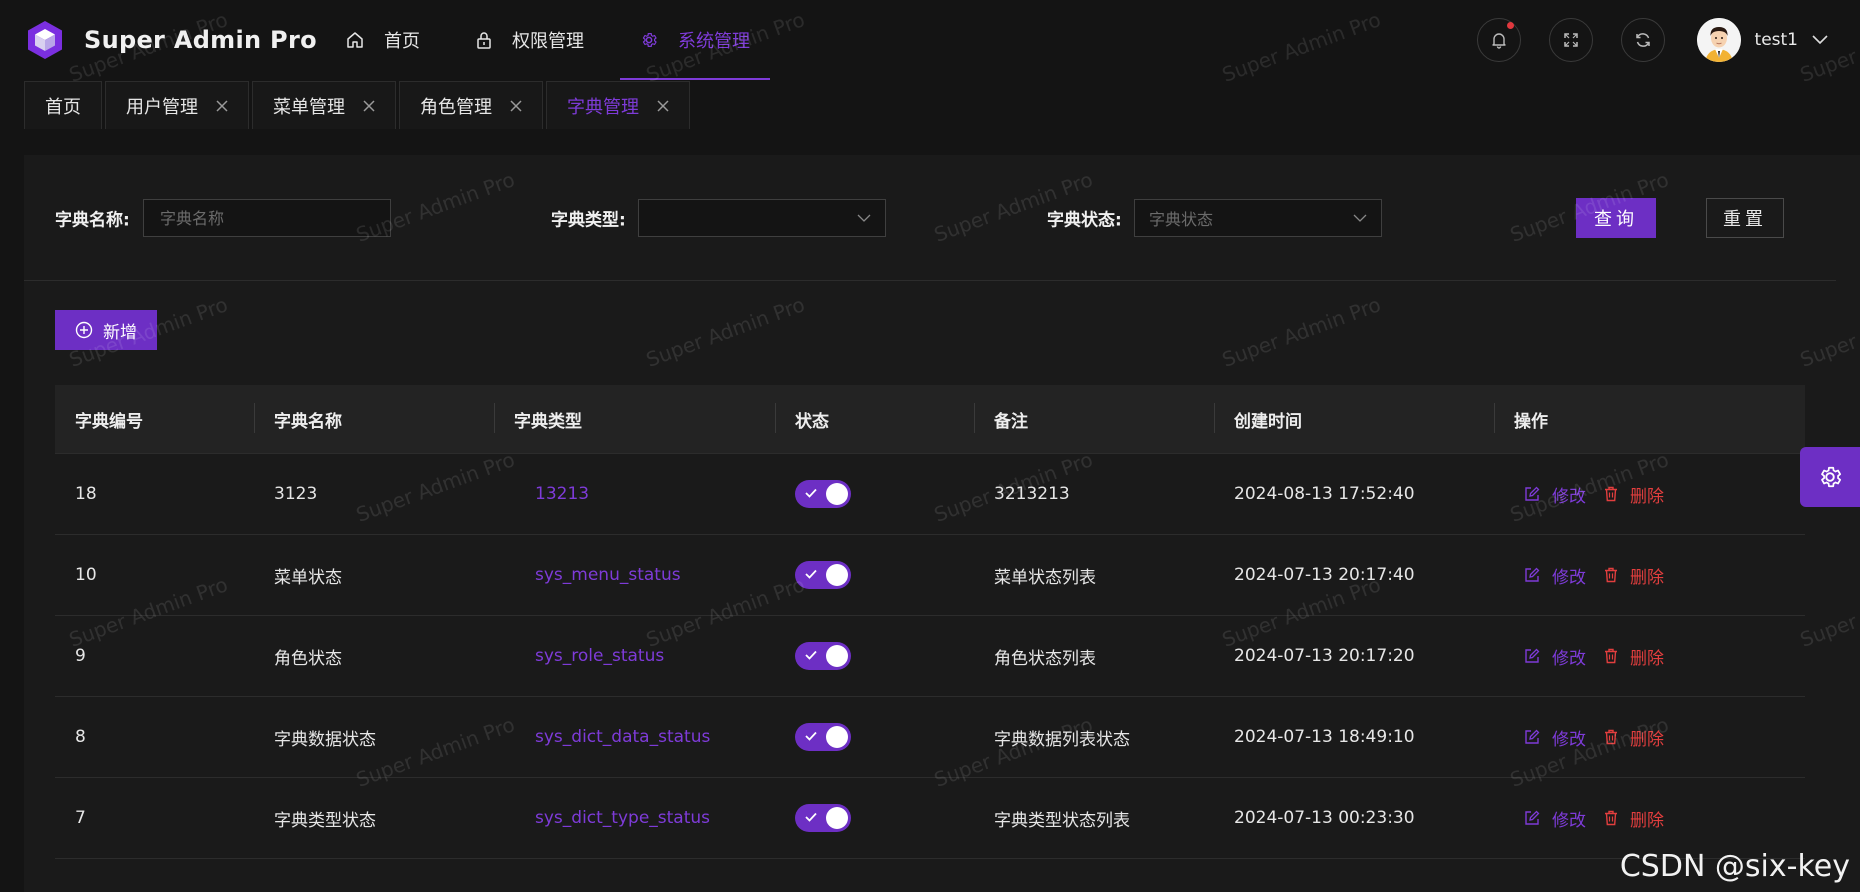 The image size is (1860, 892). Describe the element at coordinates (530, 40) in the screenshot. I see `top-menu-item-permissions: 权限管理` at that location.